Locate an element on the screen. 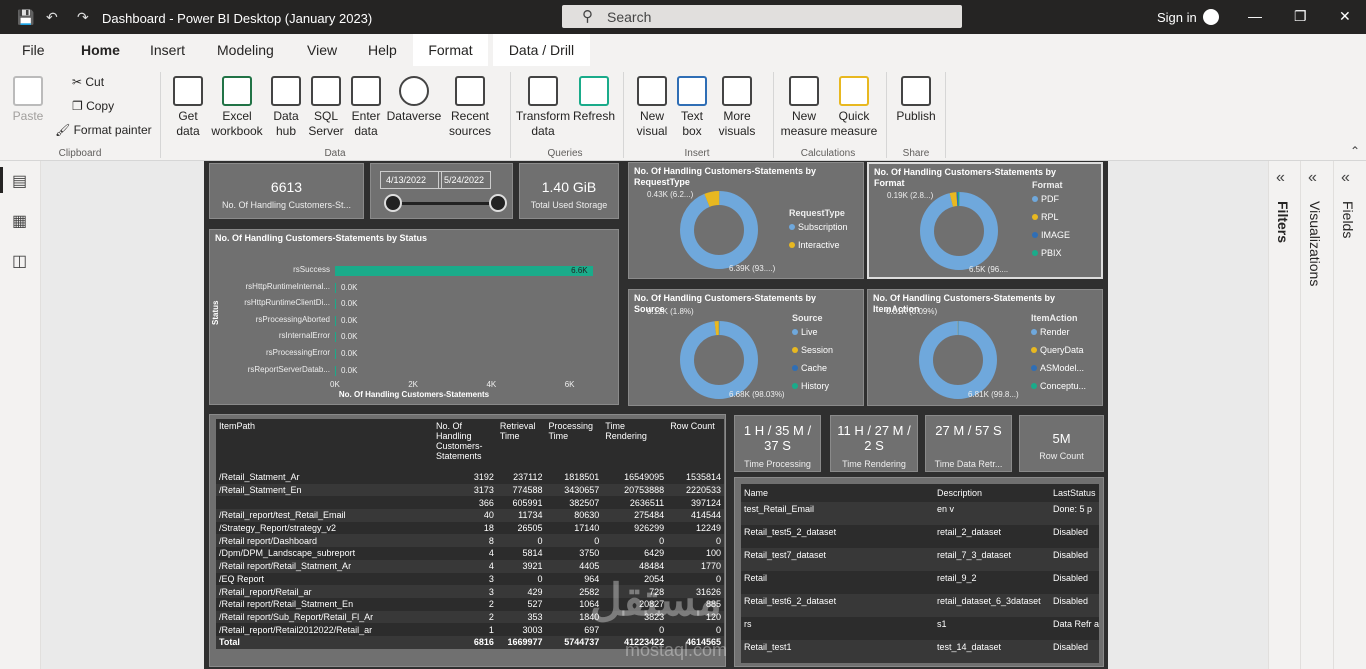 The height and width of the screenshot is (669, 1366). table-row: Retail_test1 test_14_dataset Disabled is located at coordinates (920, 651).